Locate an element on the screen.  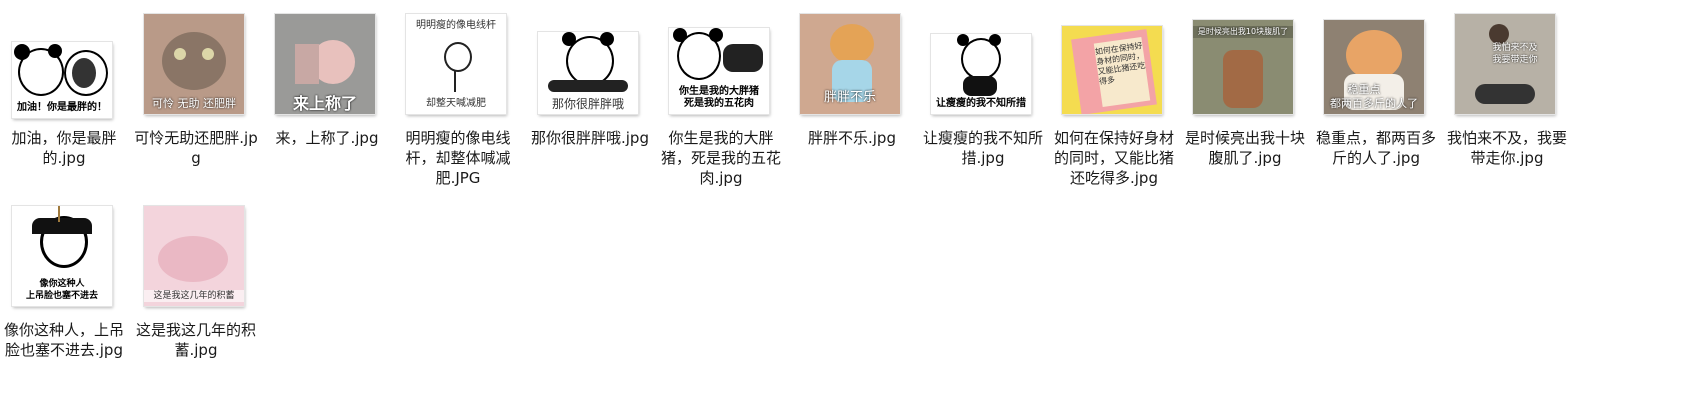
file-name: 来，上称了.jpg is located at coordinates (327, 138).